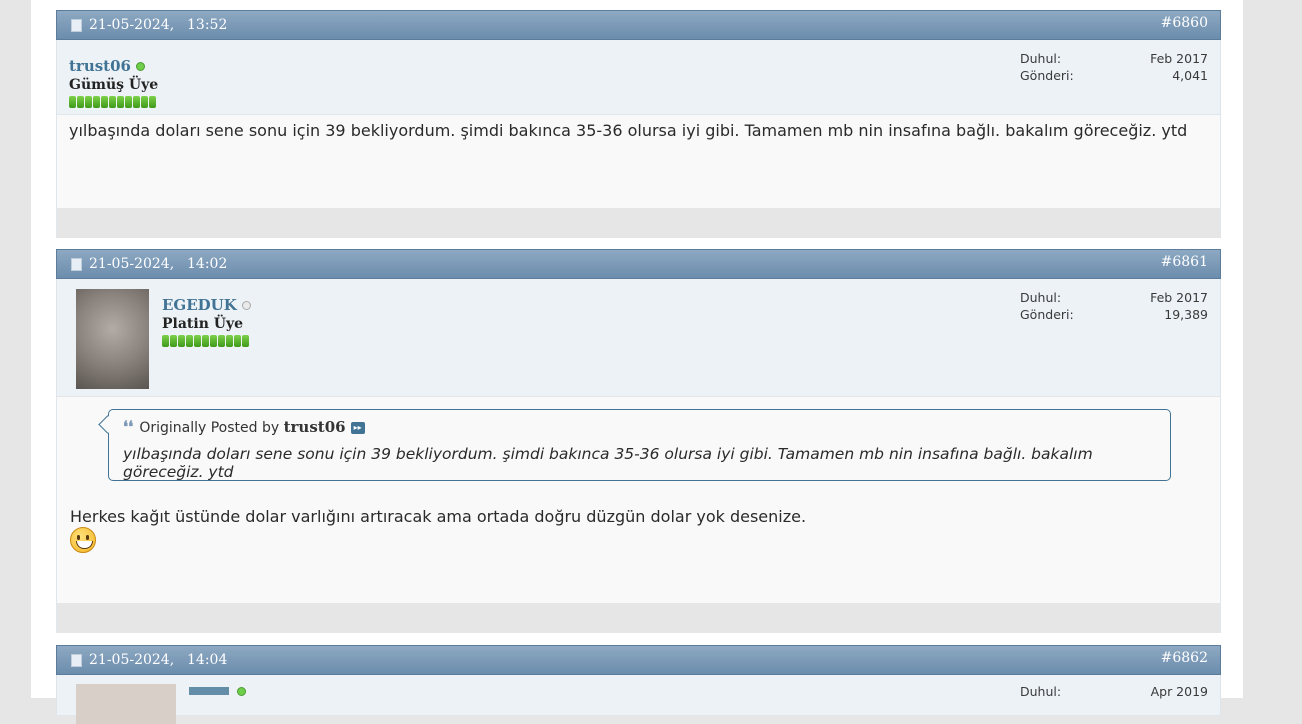  Describe the element at coordinates (1114, 306) in the screenshot. I see `user-stats: Duhul: Feb 2017 Gönderi: 19,389` at that location.